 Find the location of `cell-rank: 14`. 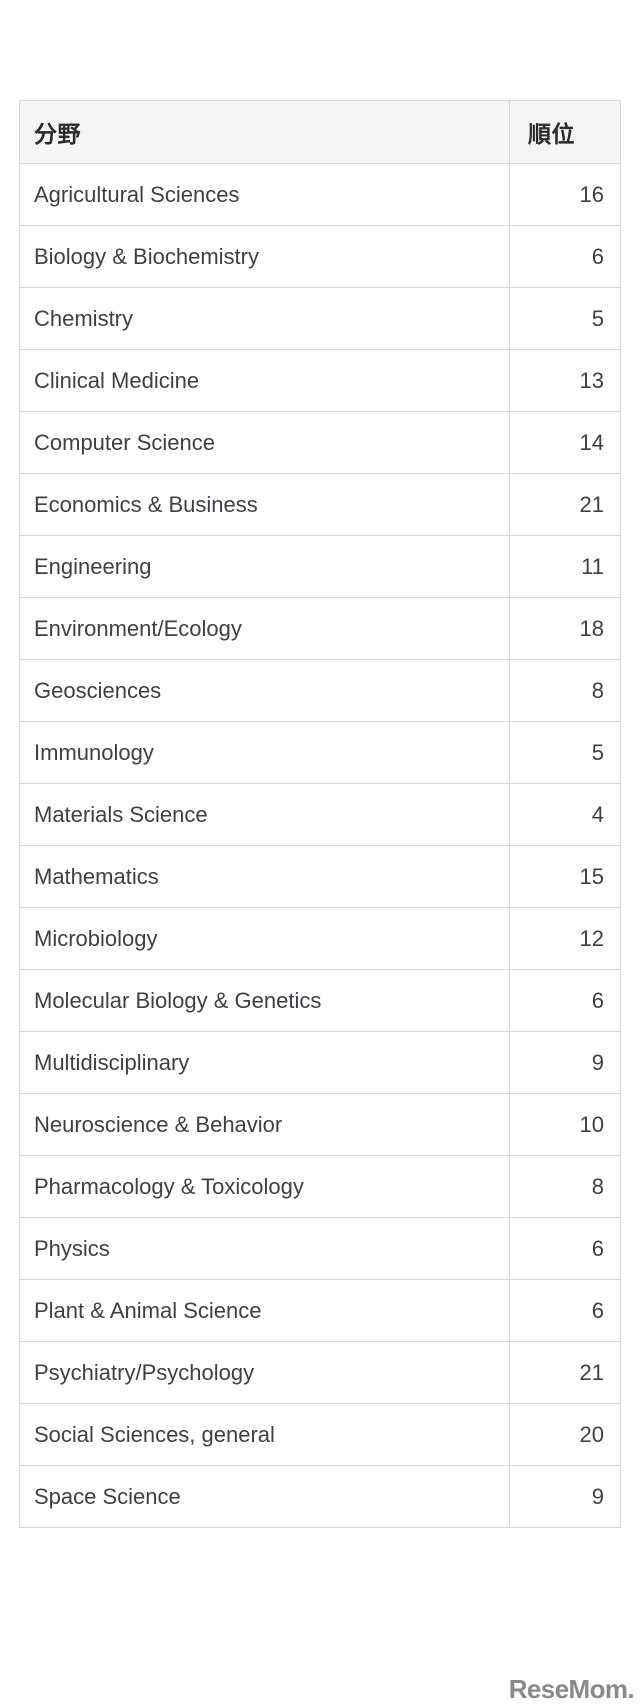

cell-rank: 14 is located at coordinates (565, 442).